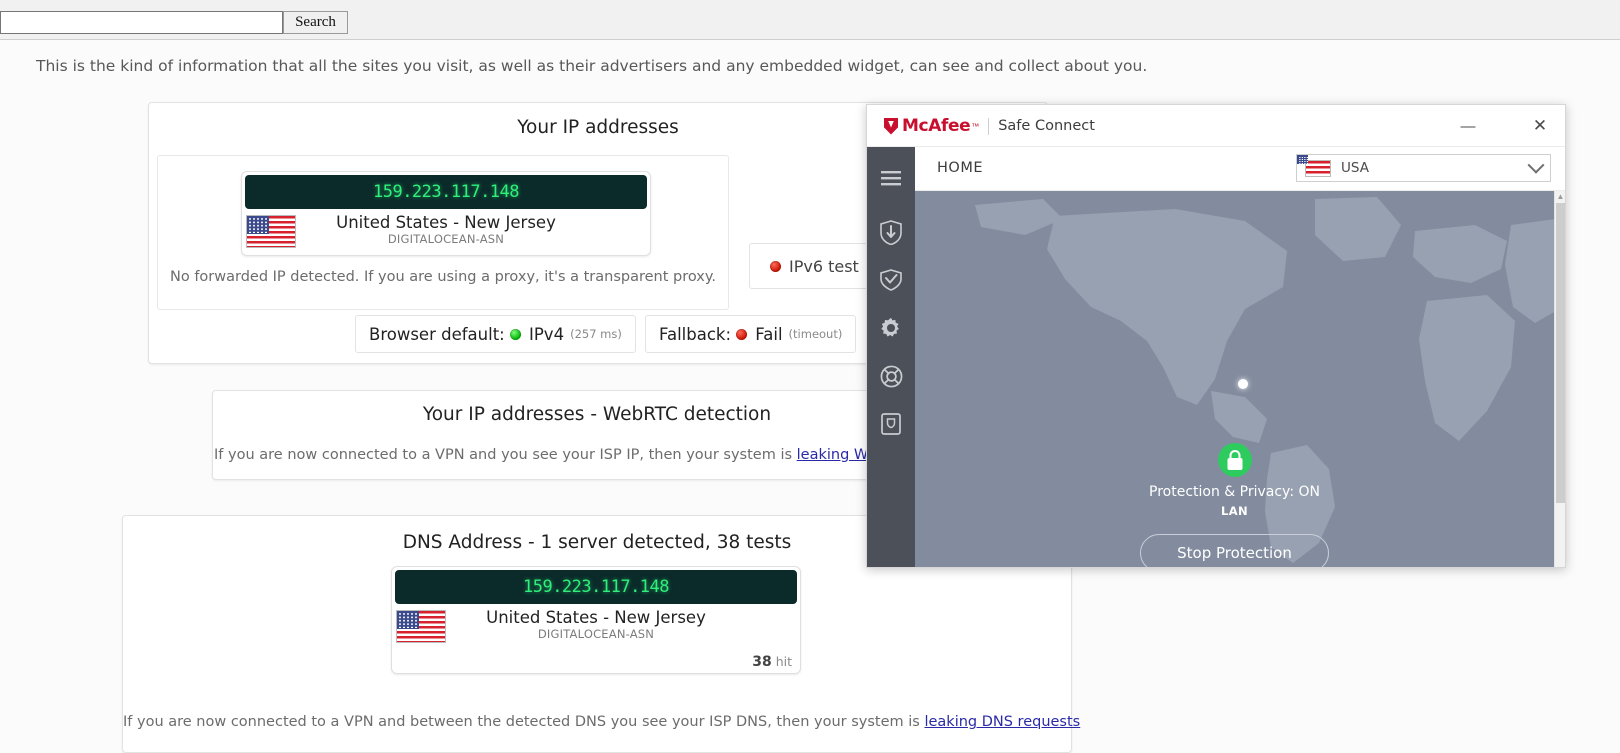 The height and width of the screenshot is (753, 1620). I want to click on browser-default-pill: Browser default: IPv4 (257 ms), so click(495, 334).